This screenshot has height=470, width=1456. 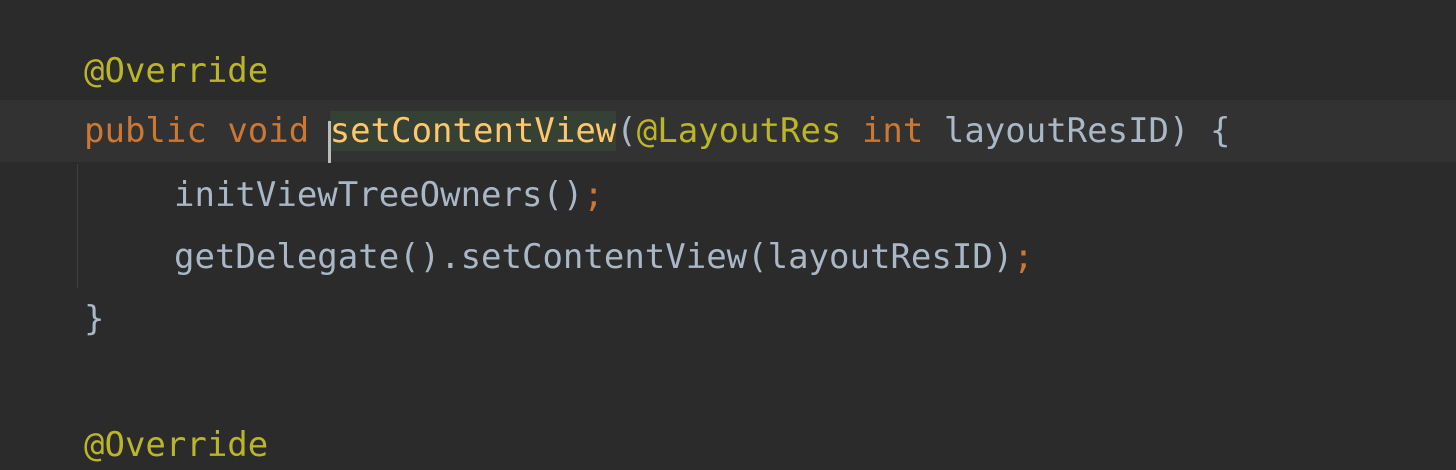 I want to click on call-init-view-tree-owners: initViewTreeOwners(), so click(x=379, y=195).